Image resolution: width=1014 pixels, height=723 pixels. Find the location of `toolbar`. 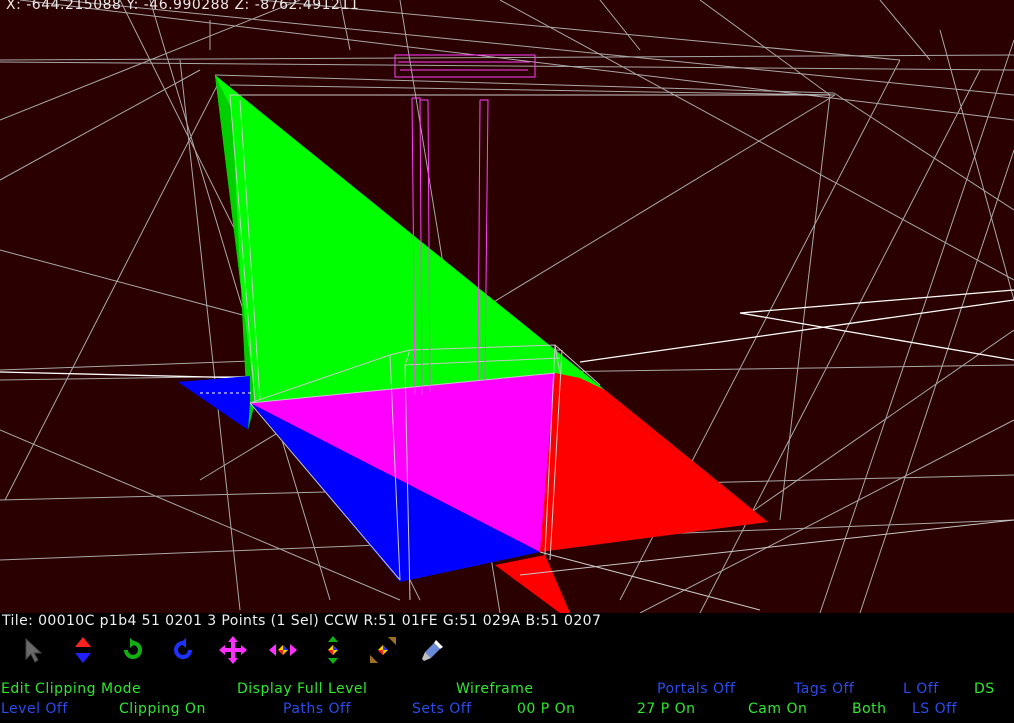

toolbar is located at coordinates (243, 650).